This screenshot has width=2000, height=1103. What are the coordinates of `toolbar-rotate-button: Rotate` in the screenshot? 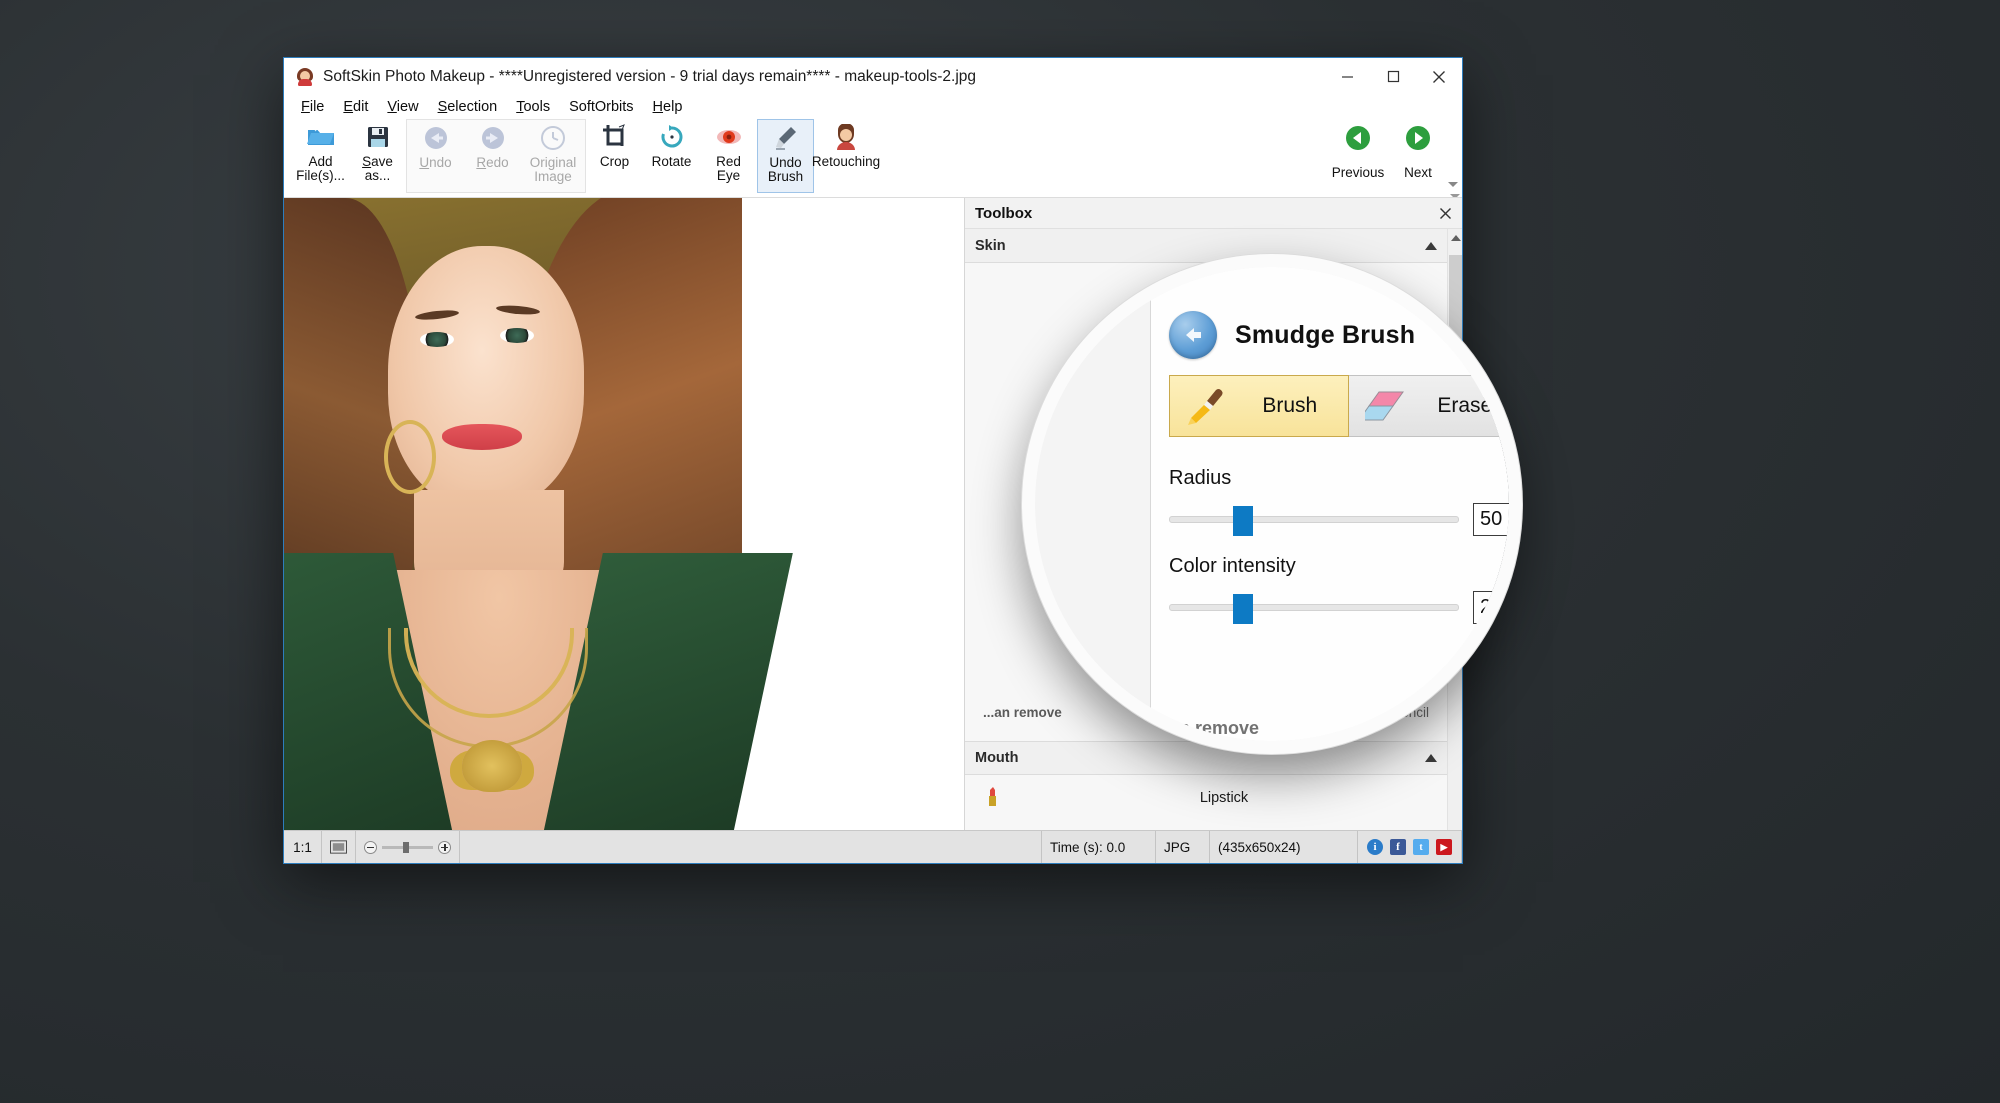 It's located at (671, 156).